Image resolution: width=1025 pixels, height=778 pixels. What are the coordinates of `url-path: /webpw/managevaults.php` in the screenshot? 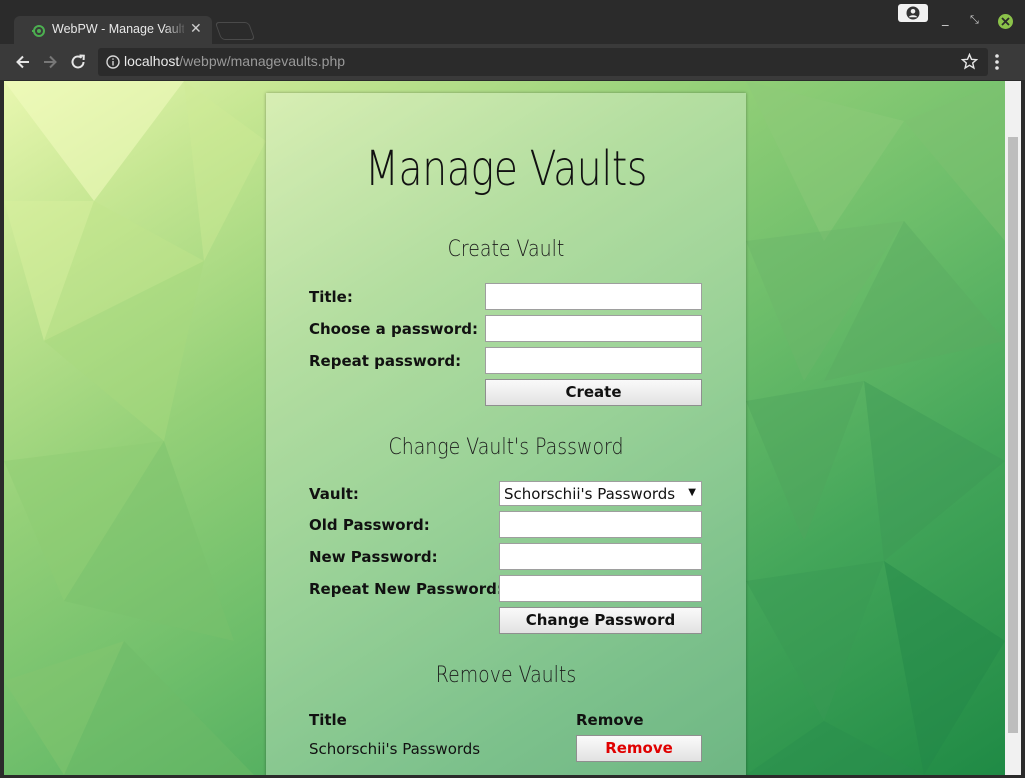 It's located at (262, 61).